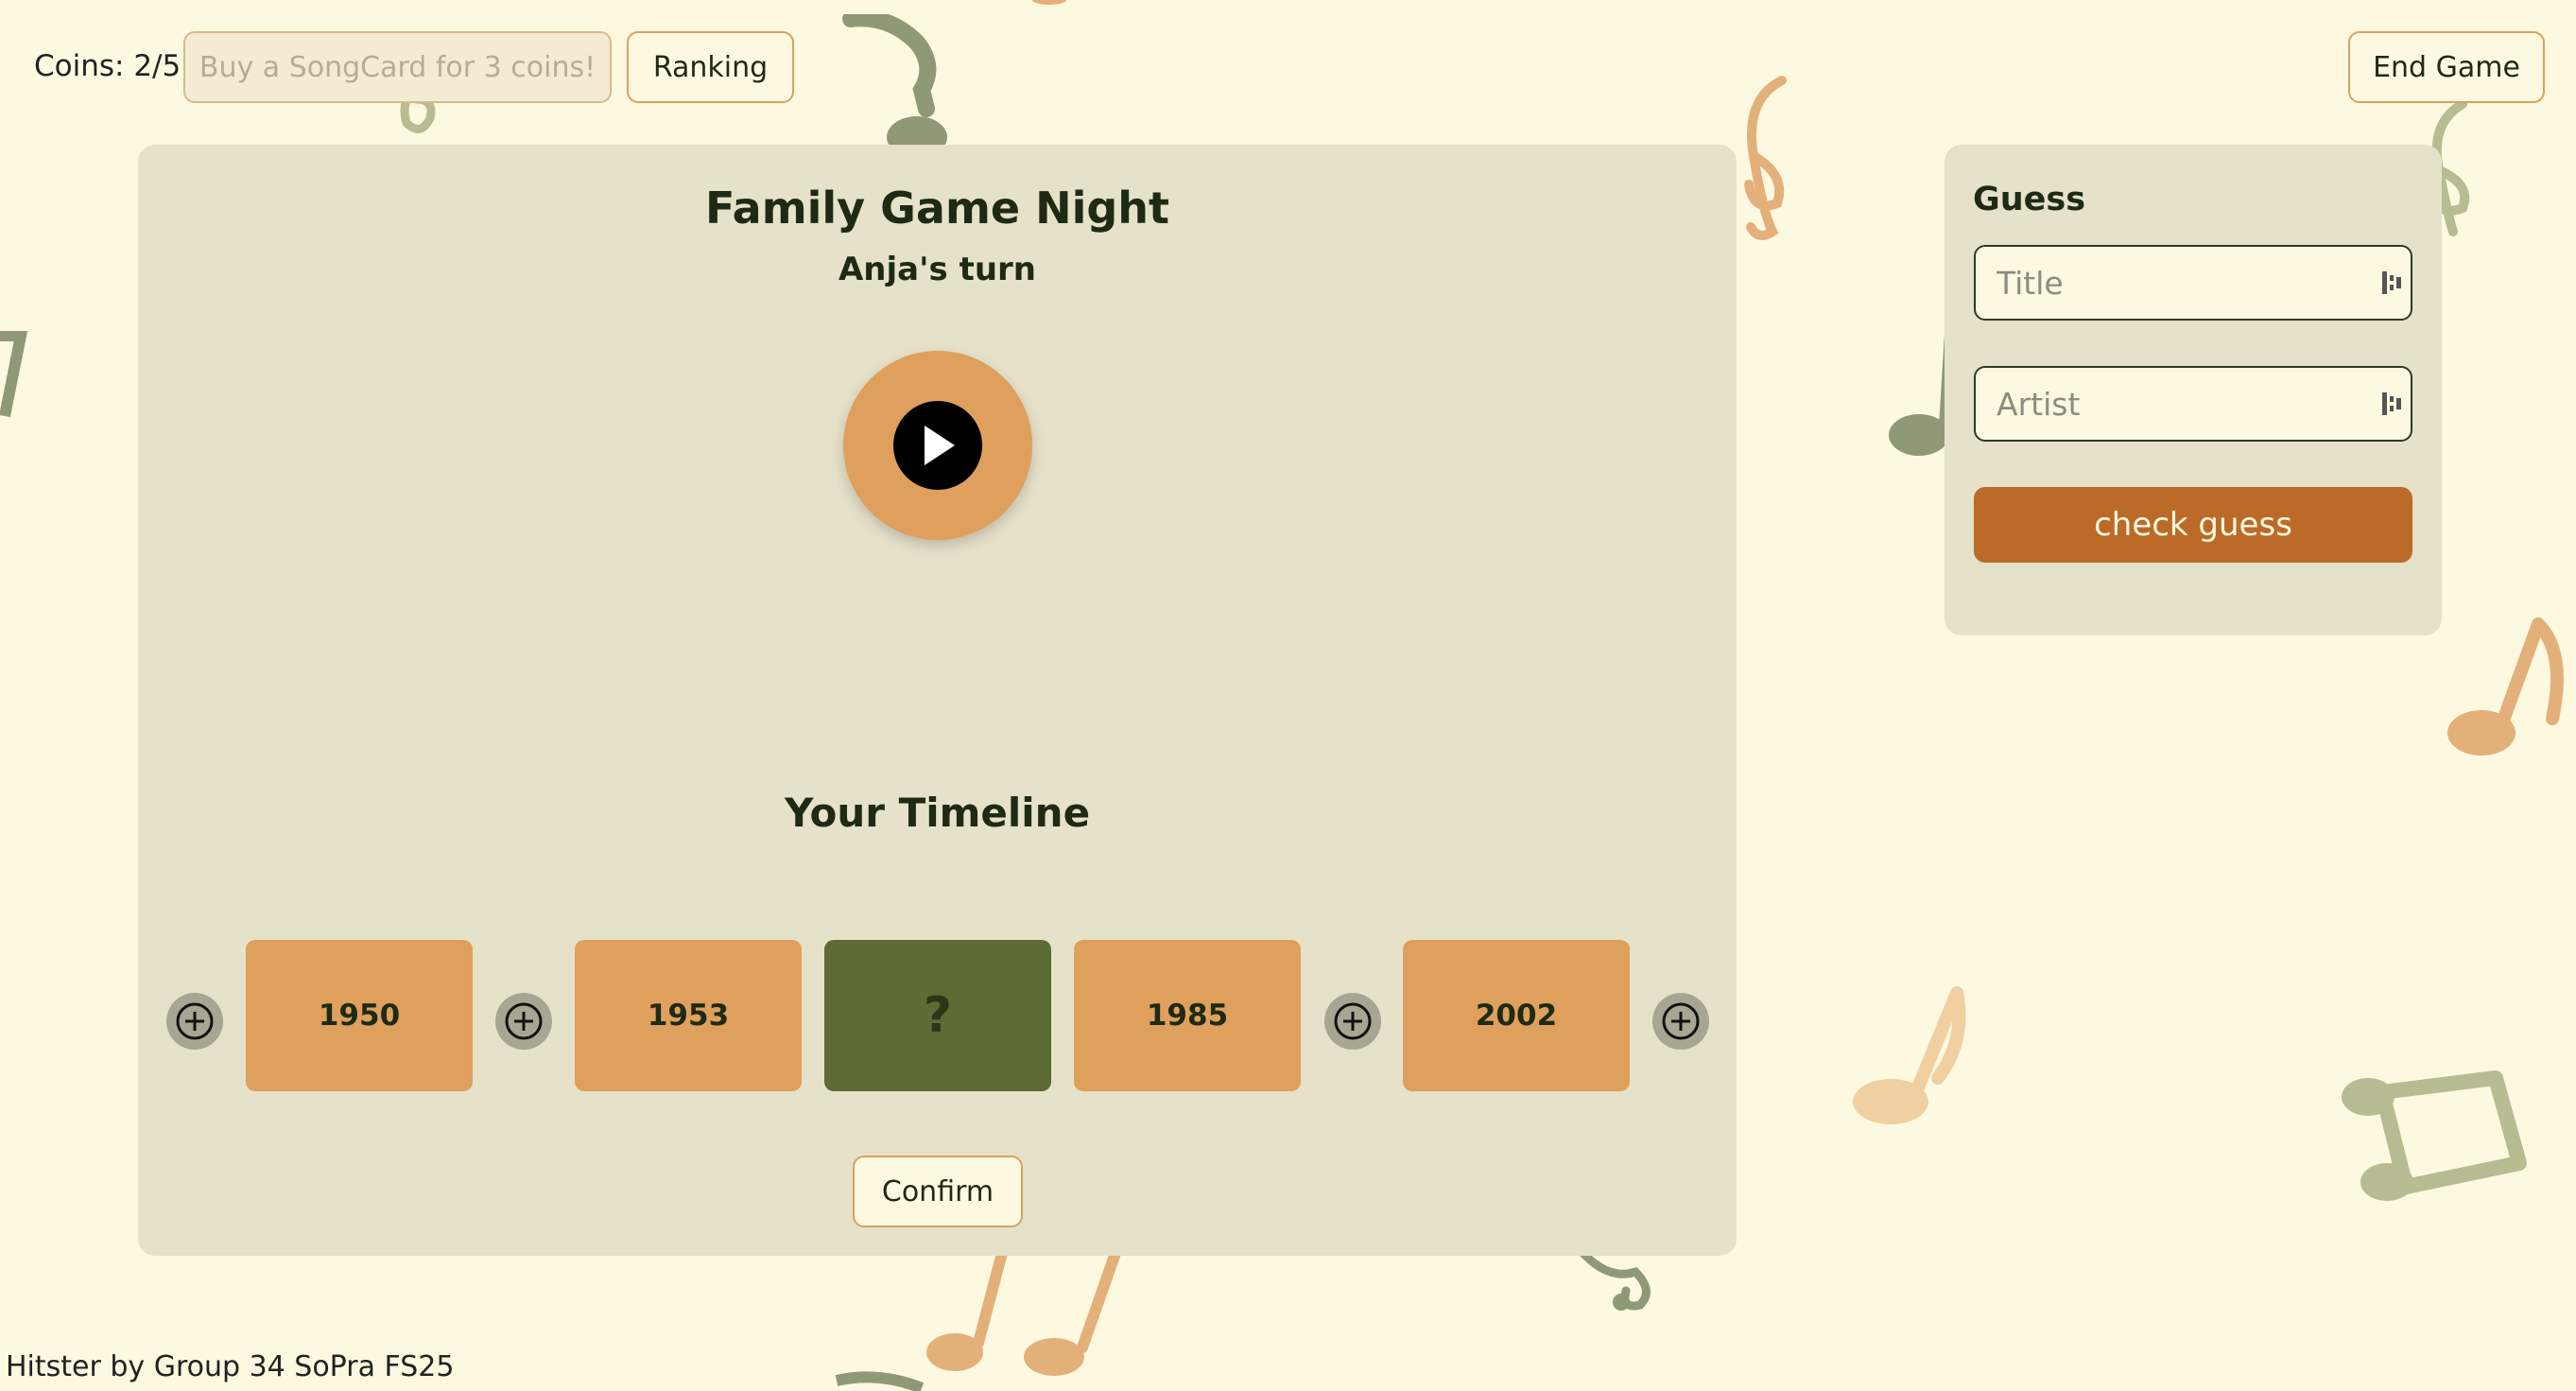 This screenshot has width=2576, height=1391. I want to click on end-game-button: End Game, so click(2446, 67).